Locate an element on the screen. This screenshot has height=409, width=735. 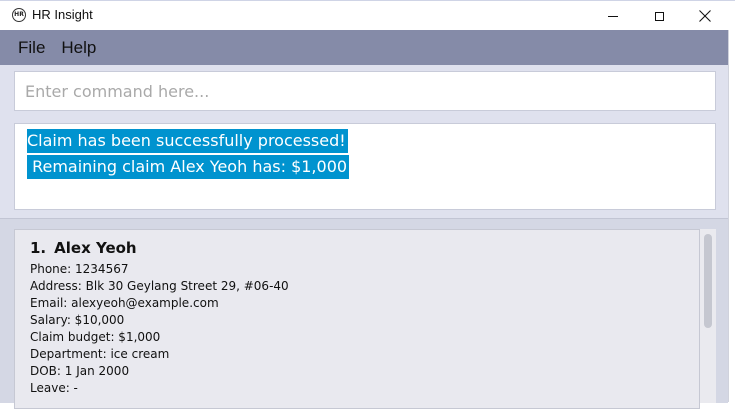
window-title-bar: HR HR Insight is located at coordinates (367, 15).